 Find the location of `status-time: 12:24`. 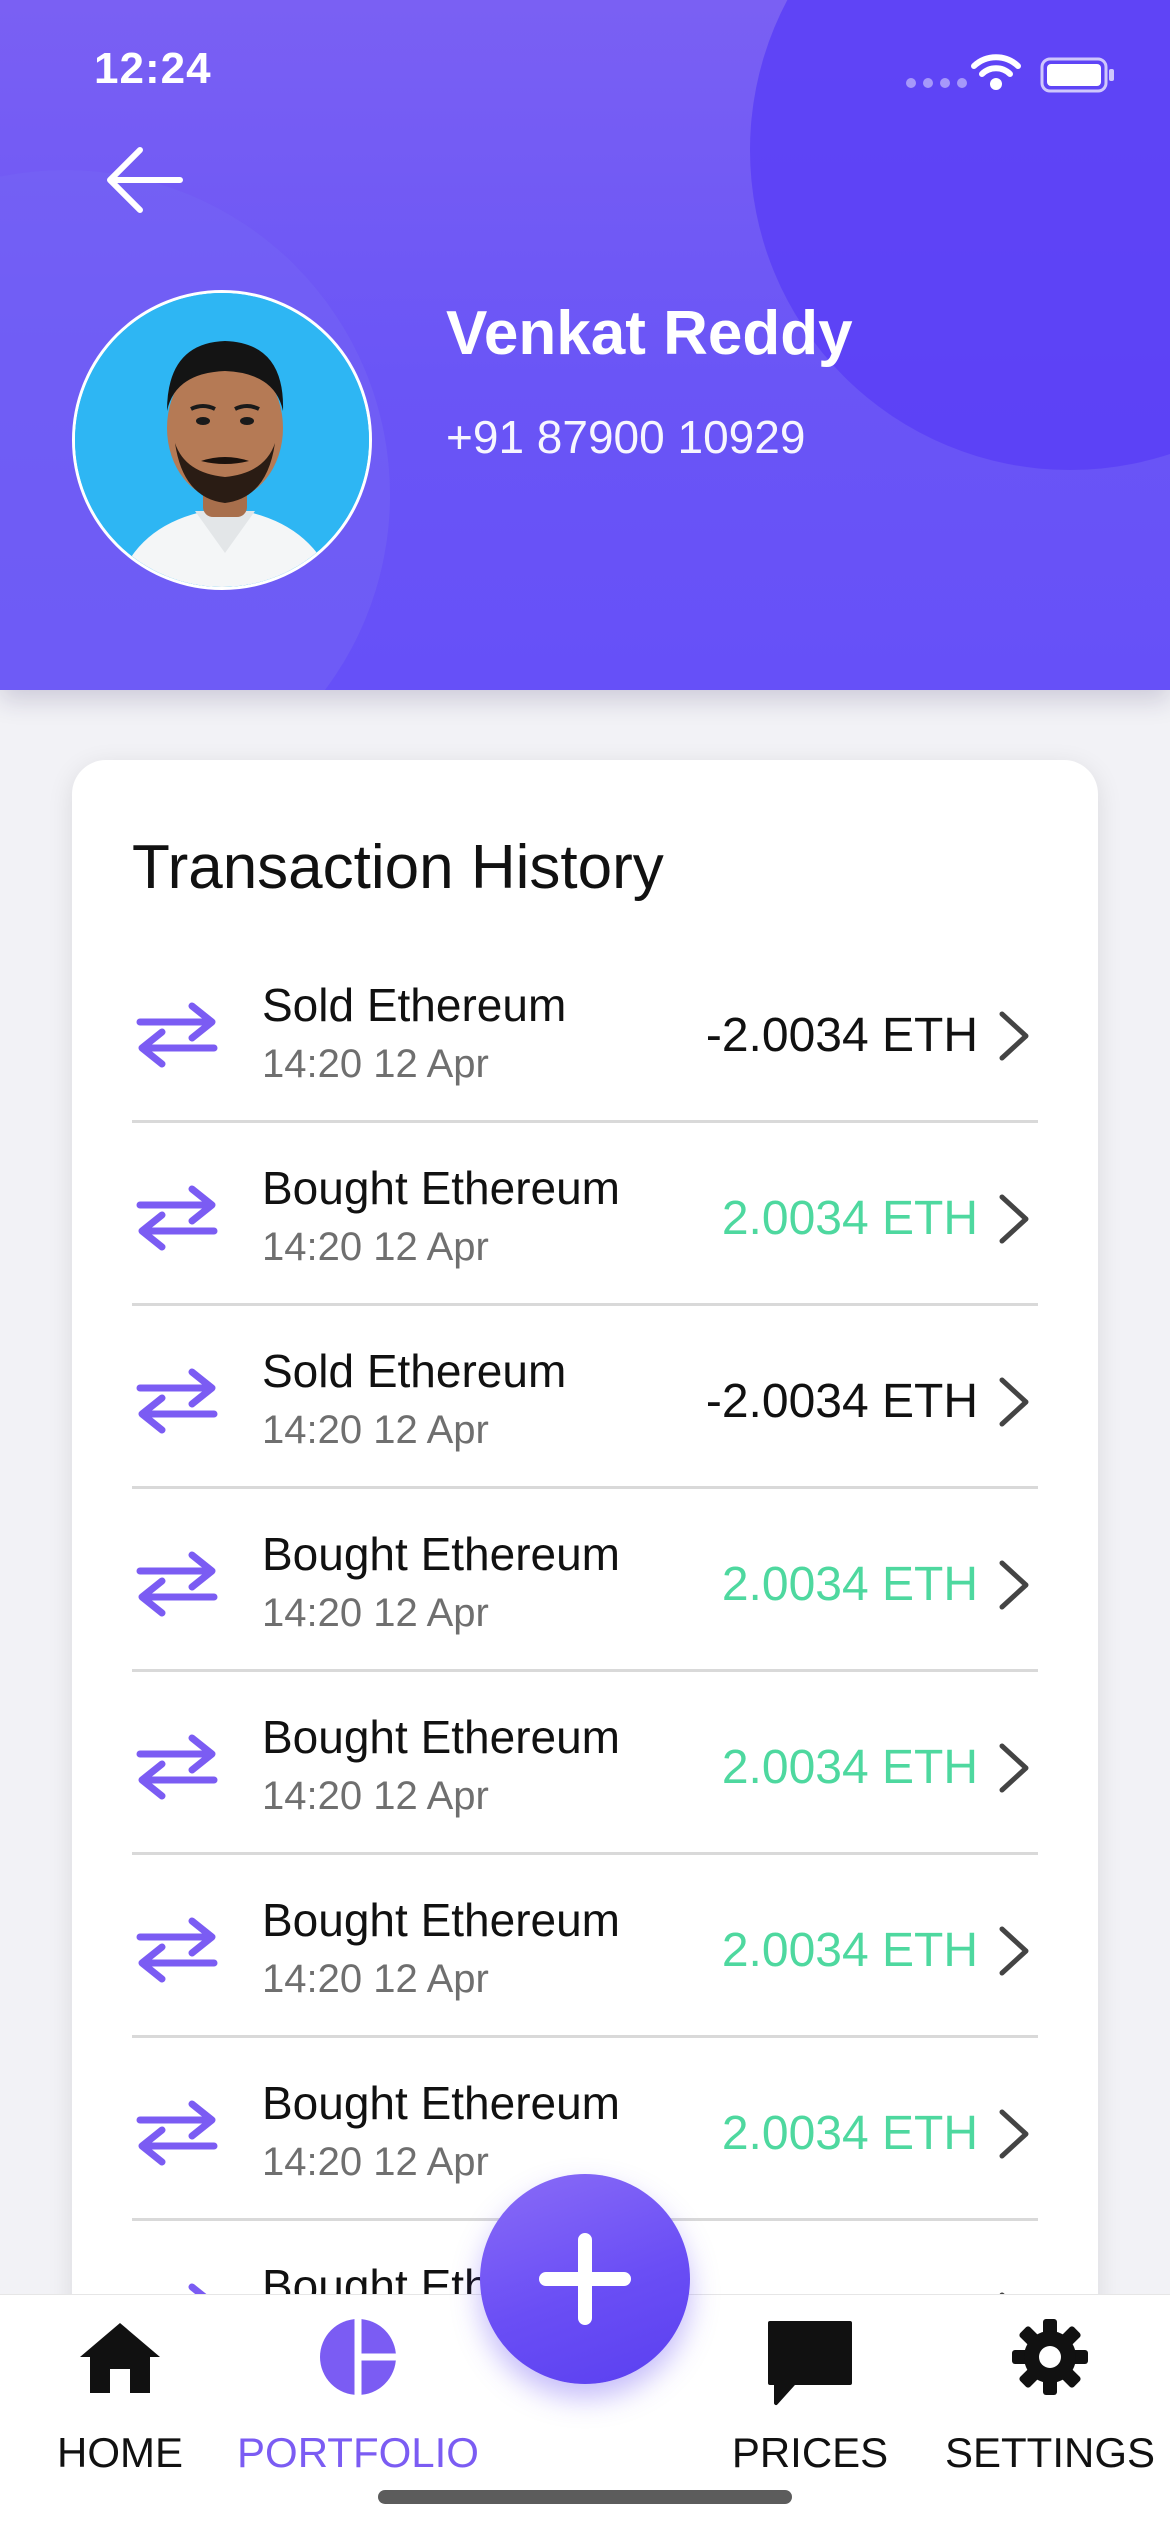

status-time: 12:24 is located at coordinates (153, 68).